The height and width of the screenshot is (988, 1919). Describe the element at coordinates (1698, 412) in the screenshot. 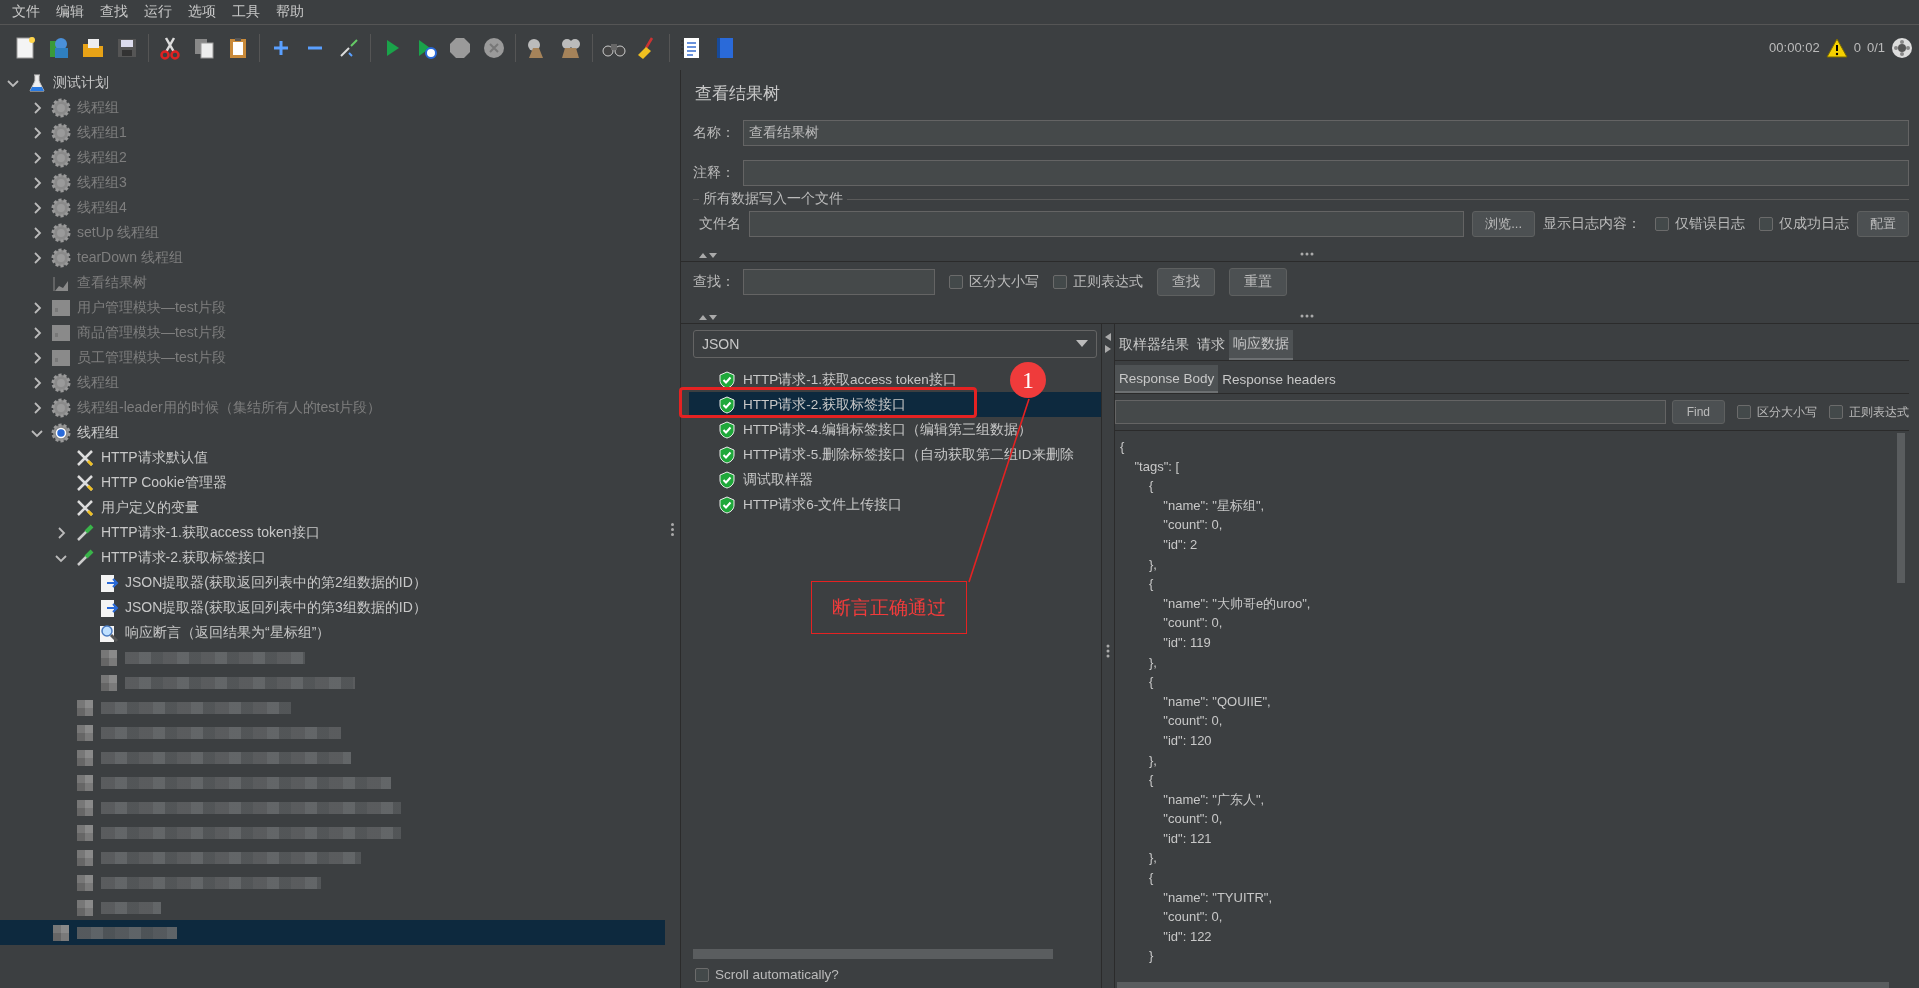

I see `find-button: Find` at that location.